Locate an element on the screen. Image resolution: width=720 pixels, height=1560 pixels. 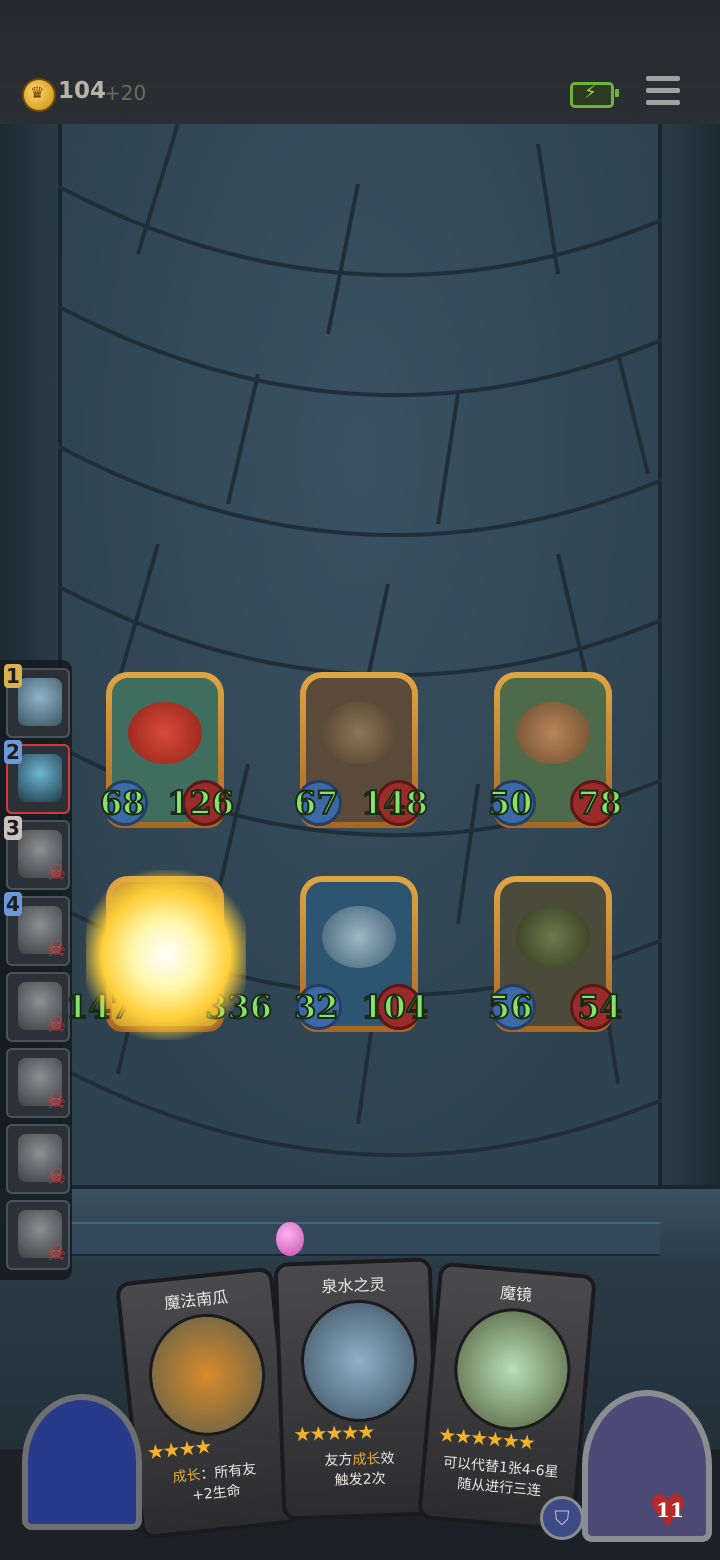
card-description: 成长：所有友 +2生命 is located at coordinates (214, 1483).